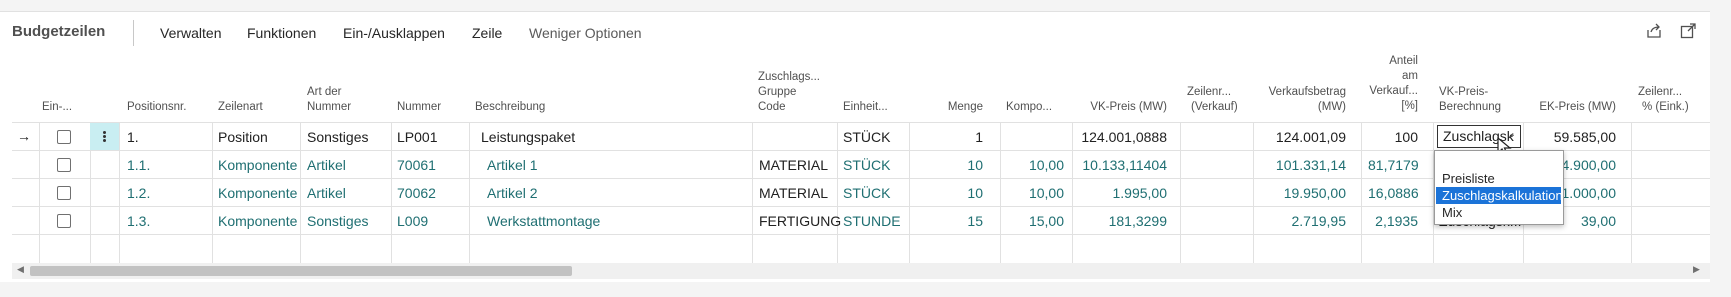  What do you see at coordinates (133, 33) in the screenshot?
I see `toolbar-separator` at bounding box center [133, 33].